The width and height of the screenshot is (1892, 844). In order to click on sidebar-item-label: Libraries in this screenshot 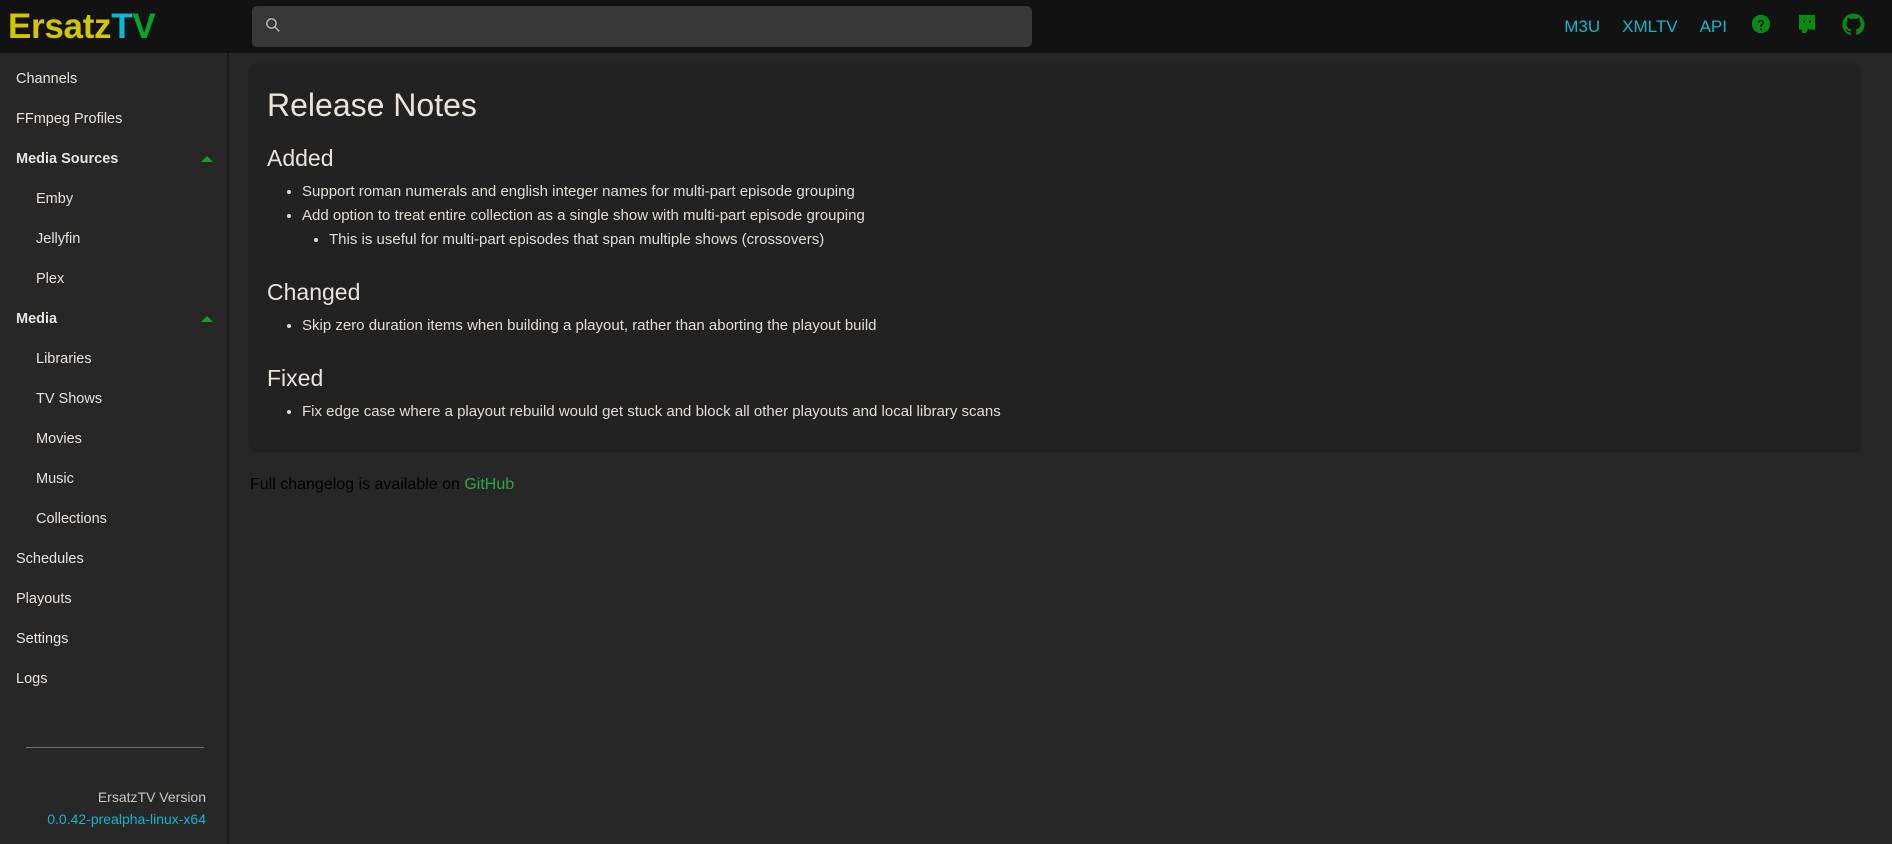, I will do `click(64, 359)`.